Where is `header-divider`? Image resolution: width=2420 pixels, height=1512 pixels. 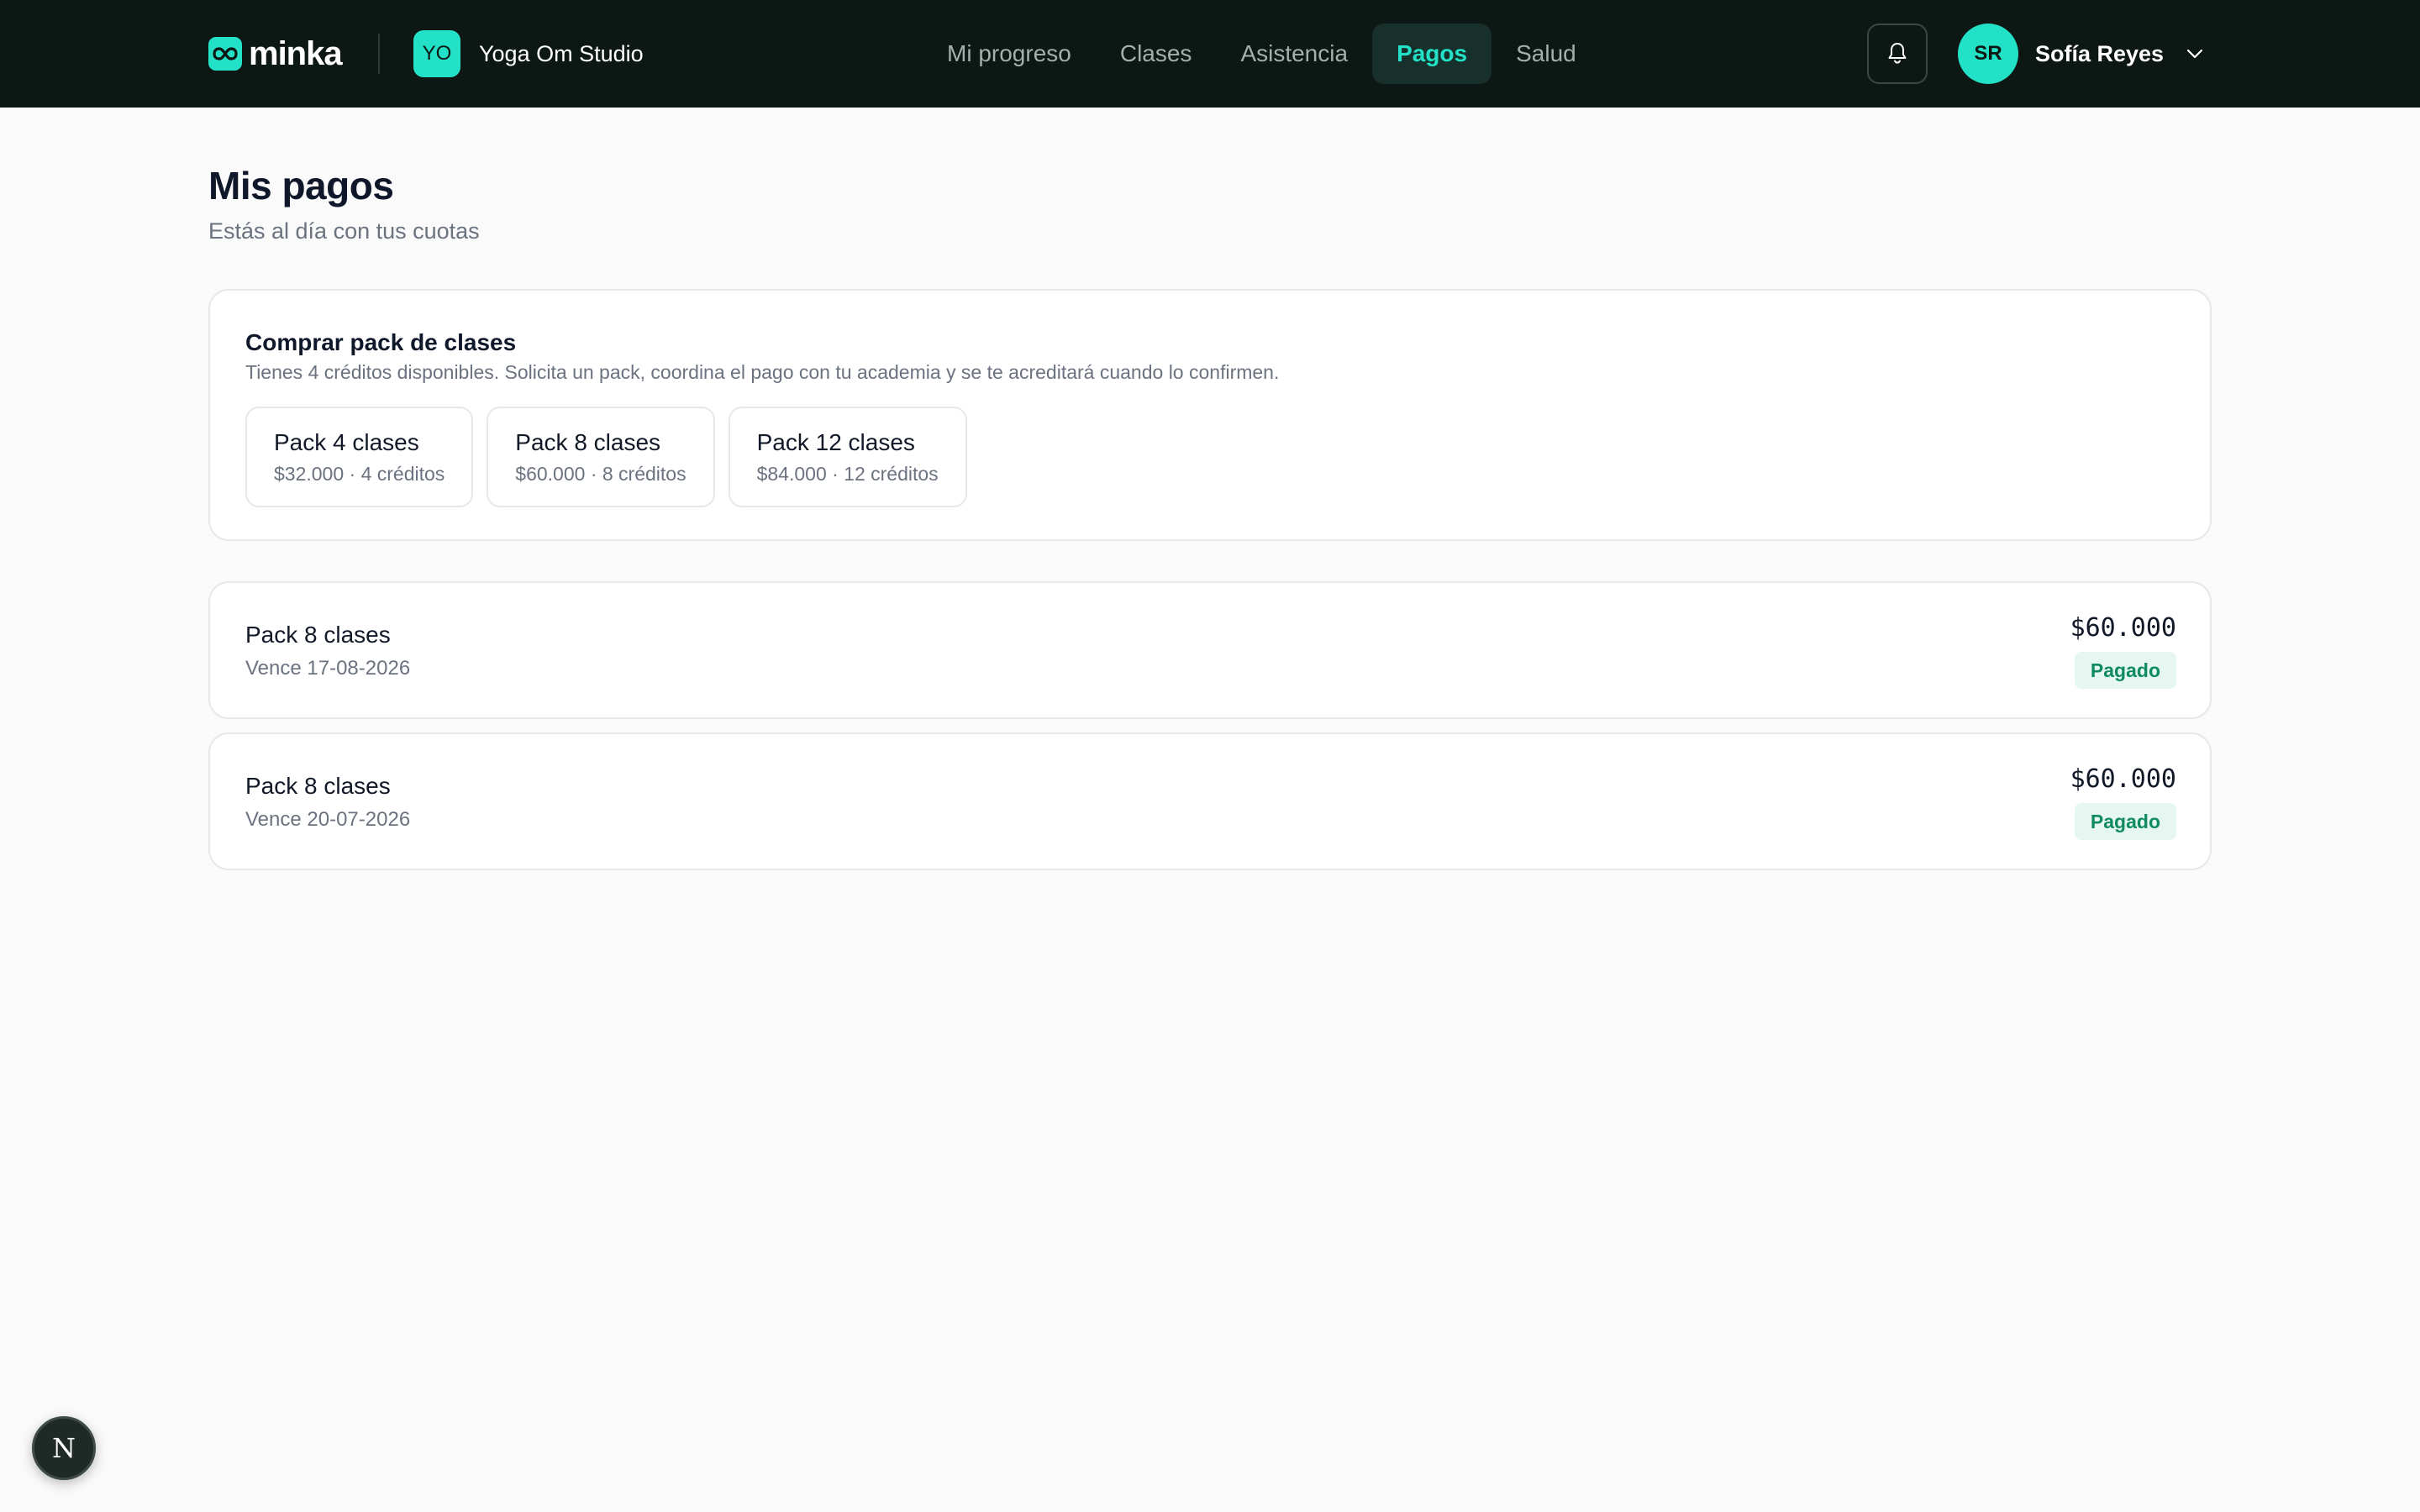 header-divider is located at coordinates (379, 54).